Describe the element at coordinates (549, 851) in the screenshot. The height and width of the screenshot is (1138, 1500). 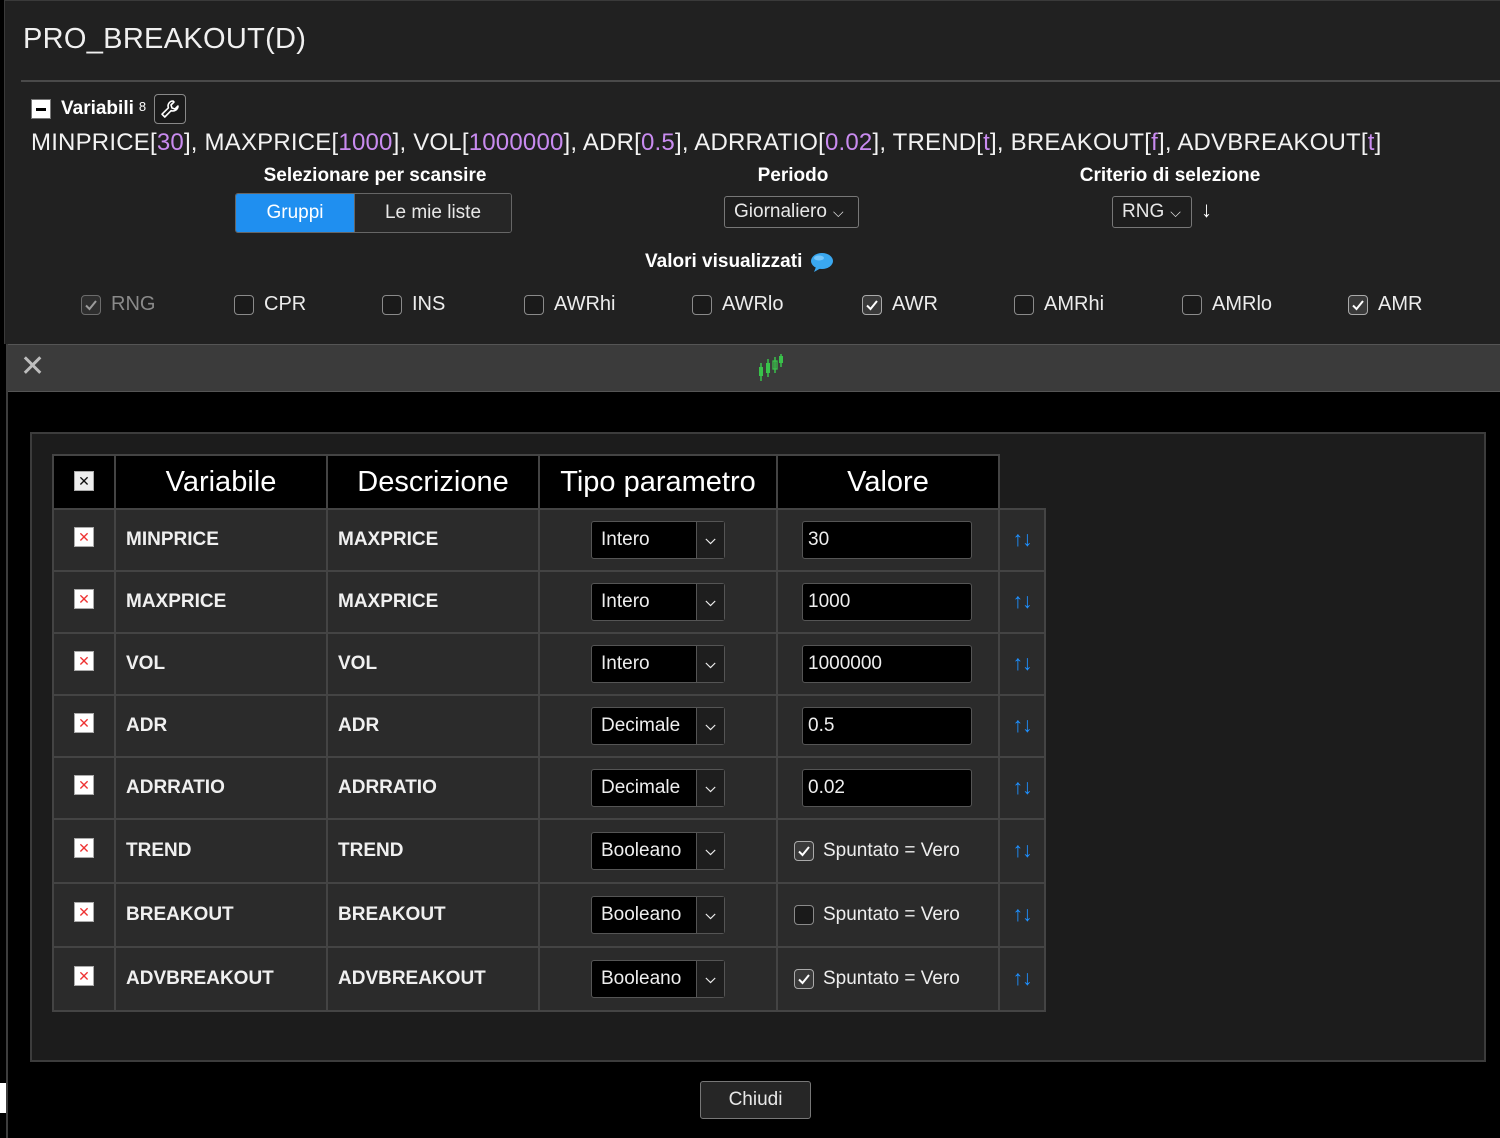
I see `table-row: TRENDTREND Booleano ⌵ Spuntato = Vero ↑↓` at that location.